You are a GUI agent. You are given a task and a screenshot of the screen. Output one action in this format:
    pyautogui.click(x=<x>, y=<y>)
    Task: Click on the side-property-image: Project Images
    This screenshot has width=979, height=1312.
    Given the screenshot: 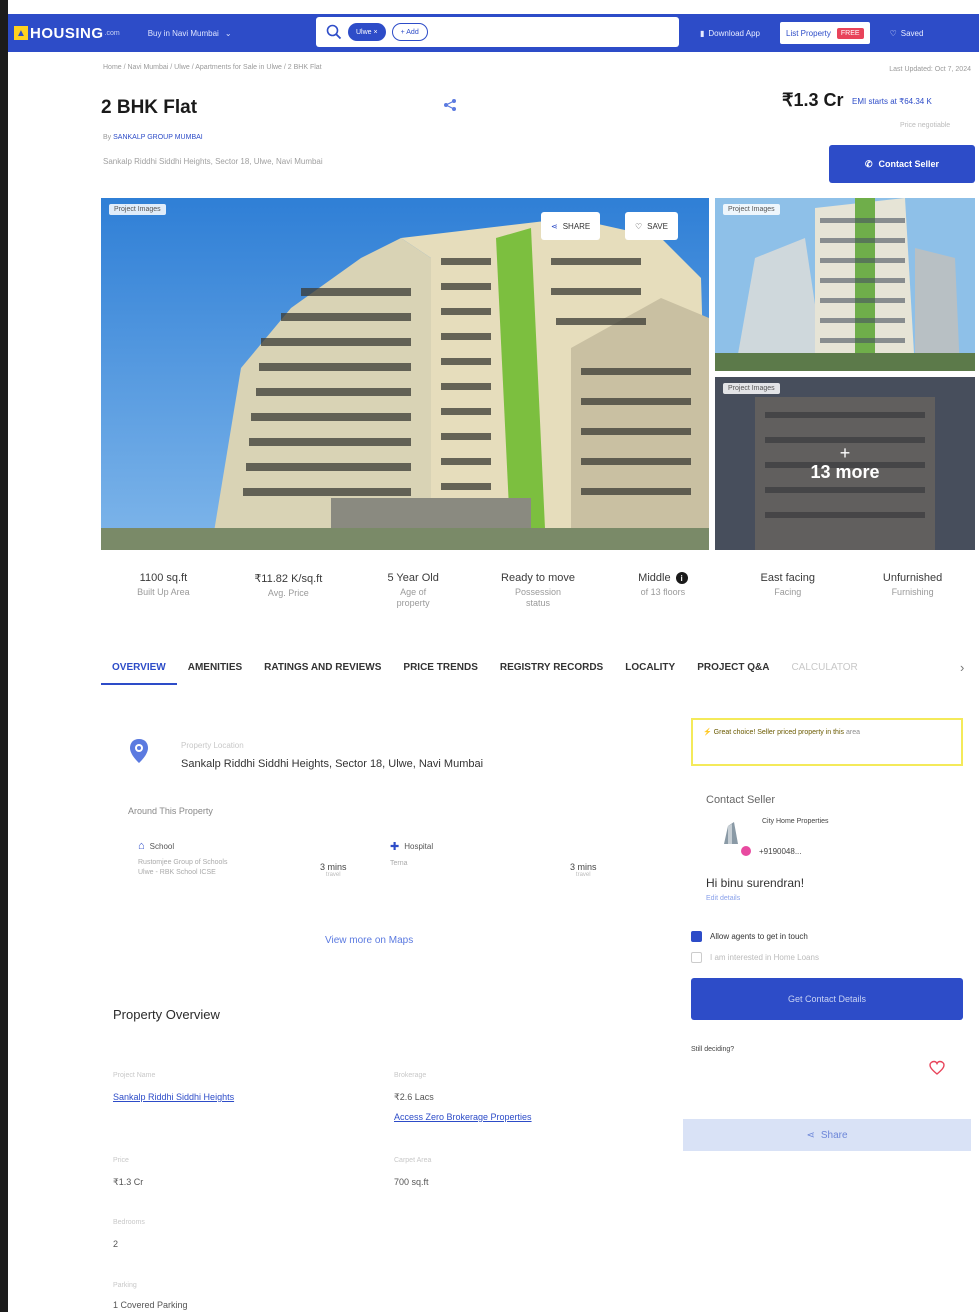 What is the action you would take?
    pyautogui.click(x=845, y=284)
    